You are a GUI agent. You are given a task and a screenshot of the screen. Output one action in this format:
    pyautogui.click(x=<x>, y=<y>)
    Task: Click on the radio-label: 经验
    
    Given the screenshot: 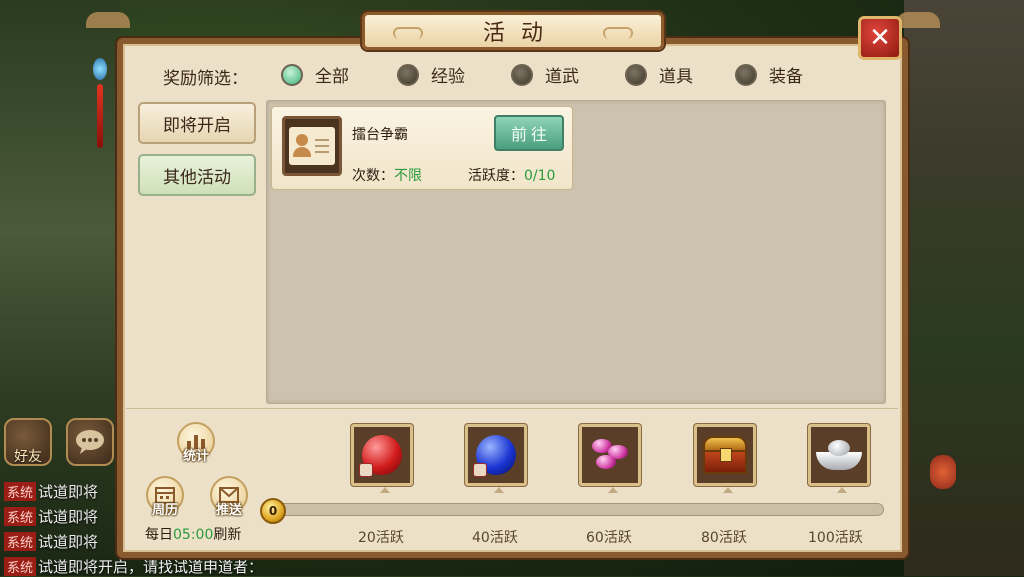 What is the action you would take?
    pyautogui.click(x=448, y=77)
    